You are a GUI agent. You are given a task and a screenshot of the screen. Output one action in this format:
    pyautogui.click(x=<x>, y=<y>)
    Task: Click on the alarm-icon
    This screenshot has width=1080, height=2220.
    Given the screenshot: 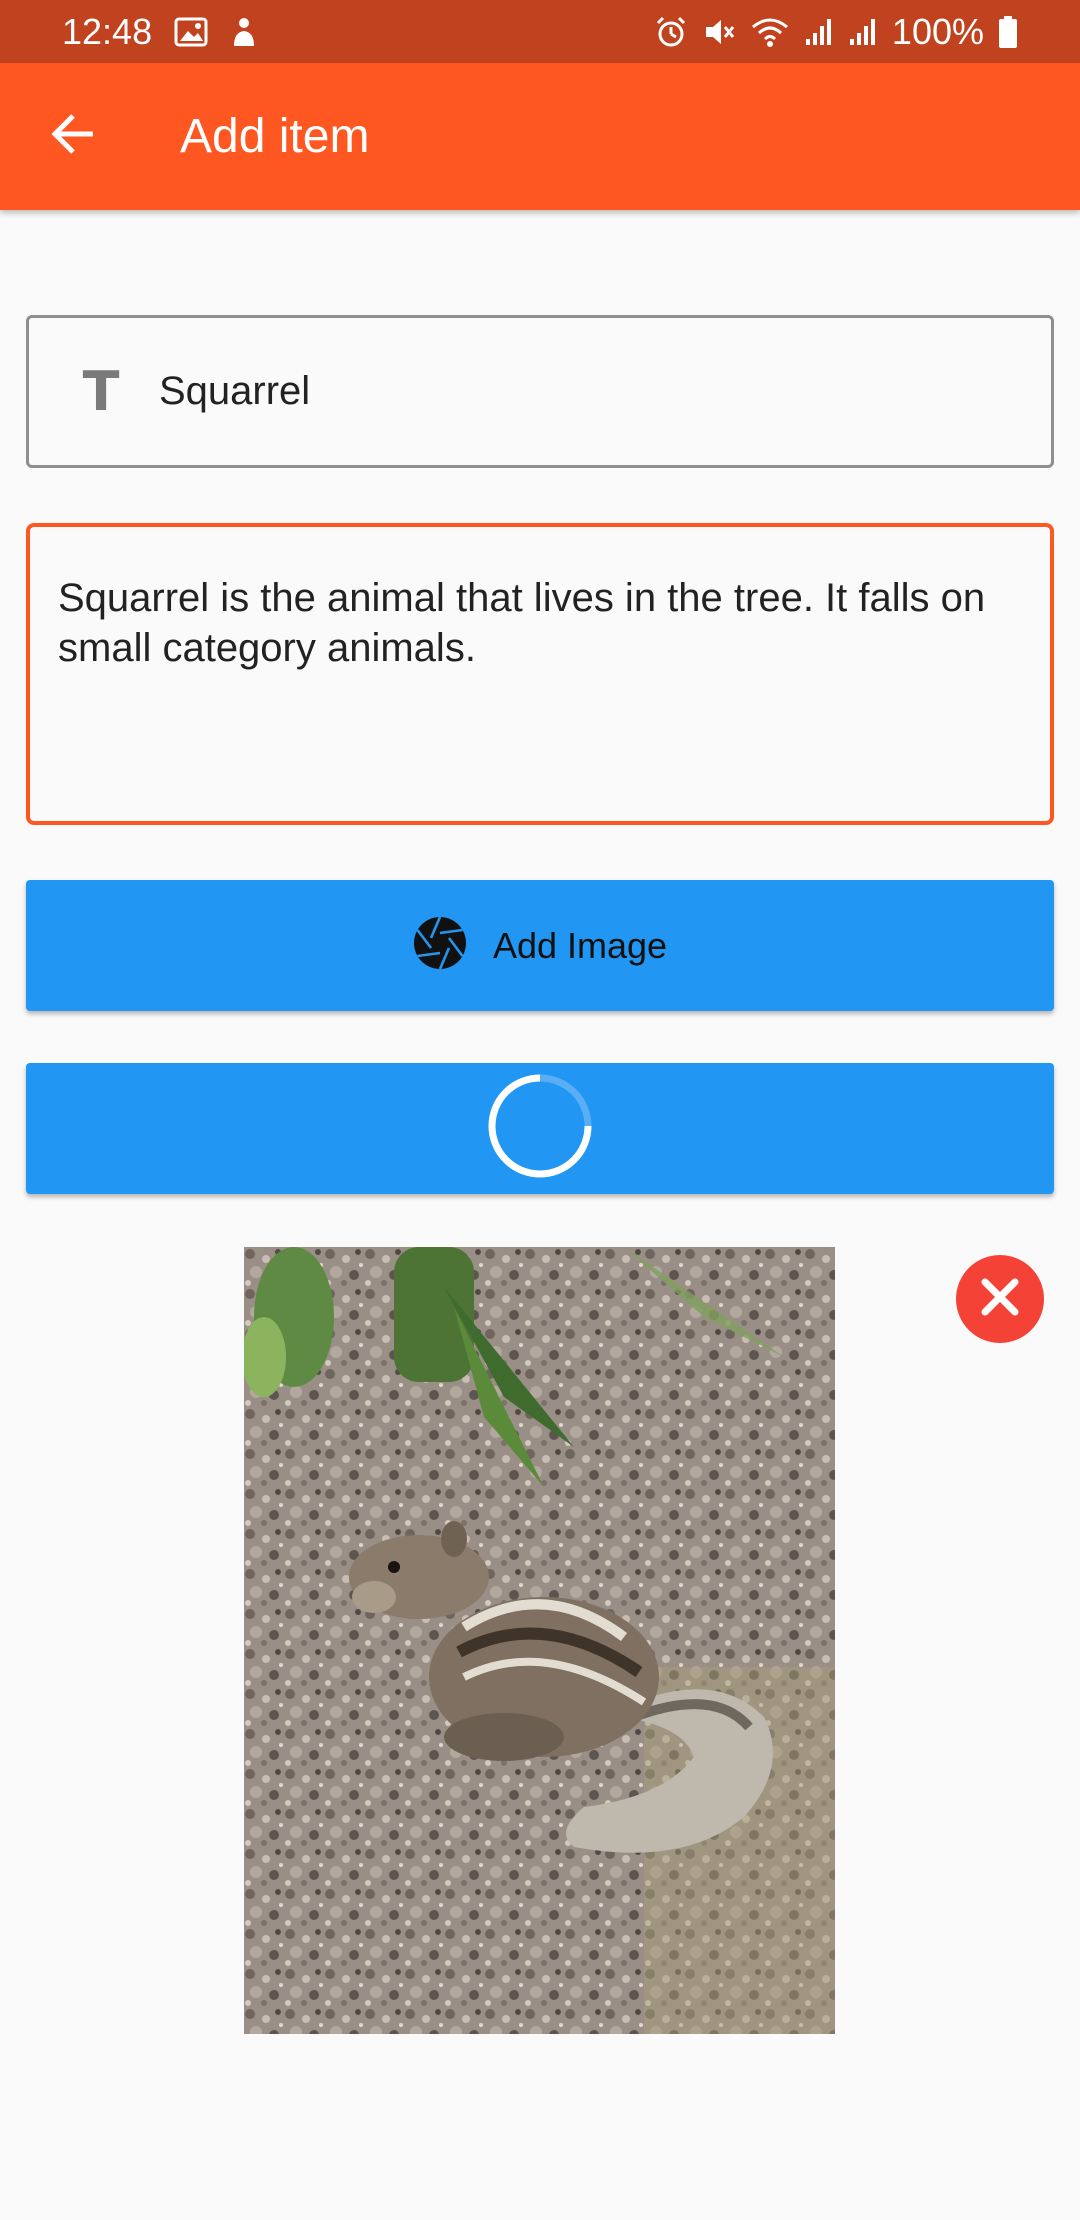 What is the action you would take?
    pyautogui.click(x=671, y=32)
    